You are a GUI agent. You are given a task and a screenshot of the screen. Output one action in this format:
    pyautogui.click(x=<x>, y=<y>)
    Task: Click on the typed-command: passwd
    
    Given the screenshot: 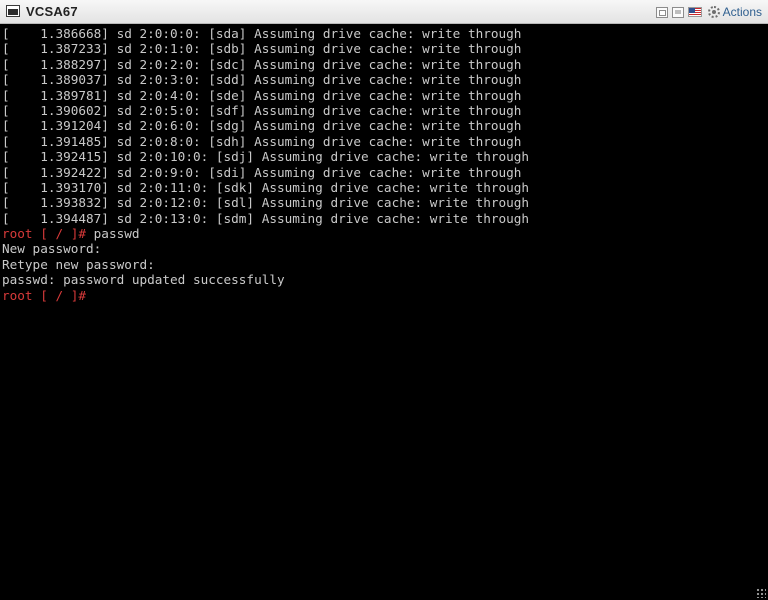 What is the action you would take?
    pyautogui.click(x=113, y=234)
    